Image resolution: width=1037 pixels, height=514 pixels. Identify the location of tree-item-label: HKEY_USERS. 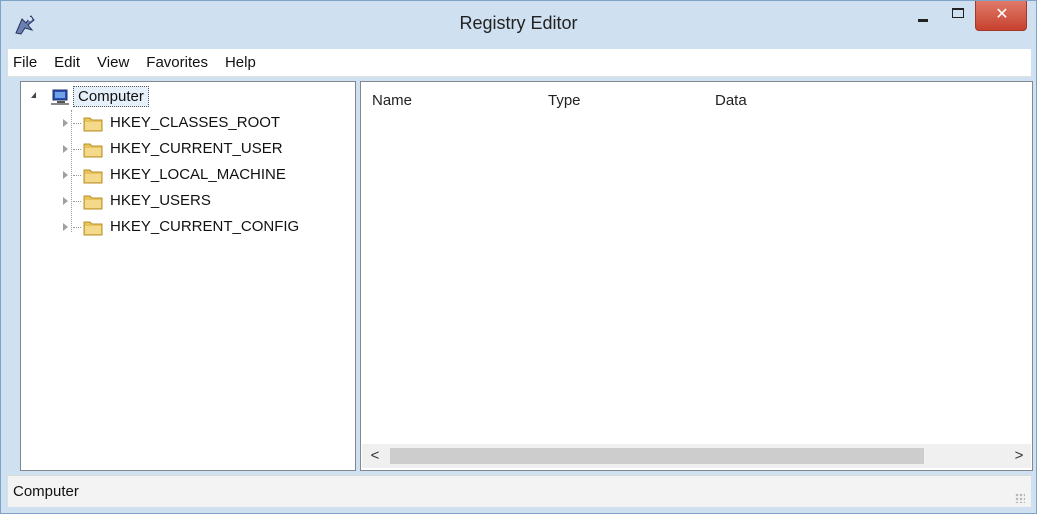
(160, 200).